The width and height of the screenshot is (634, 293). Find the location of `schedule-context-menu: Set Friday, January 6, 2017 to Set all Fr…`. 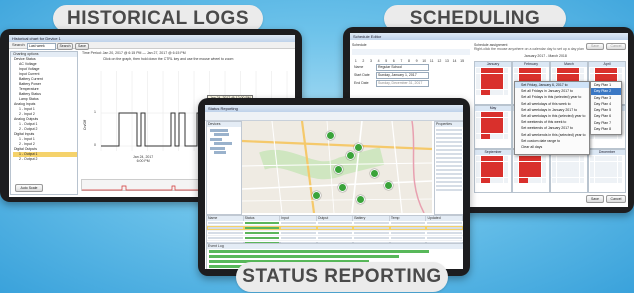

schedule-context-menu: Set Friday, January 6, 2017 to Set all Fr… is located at coordinates (552, 118).